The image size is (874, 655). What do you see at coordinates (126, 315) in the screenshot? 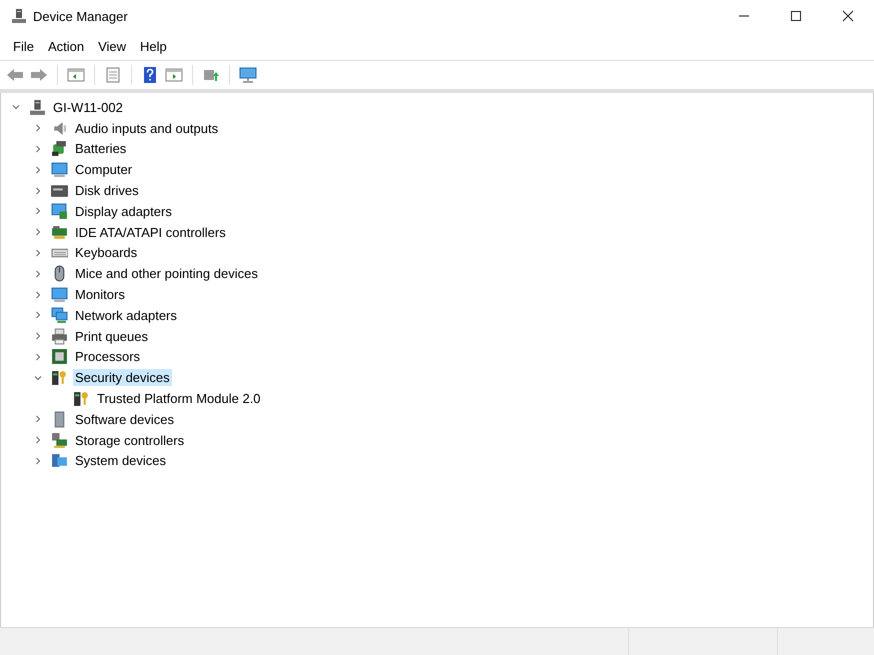
I see `tree-item: Network adapters` at bounding box center [126, 315].